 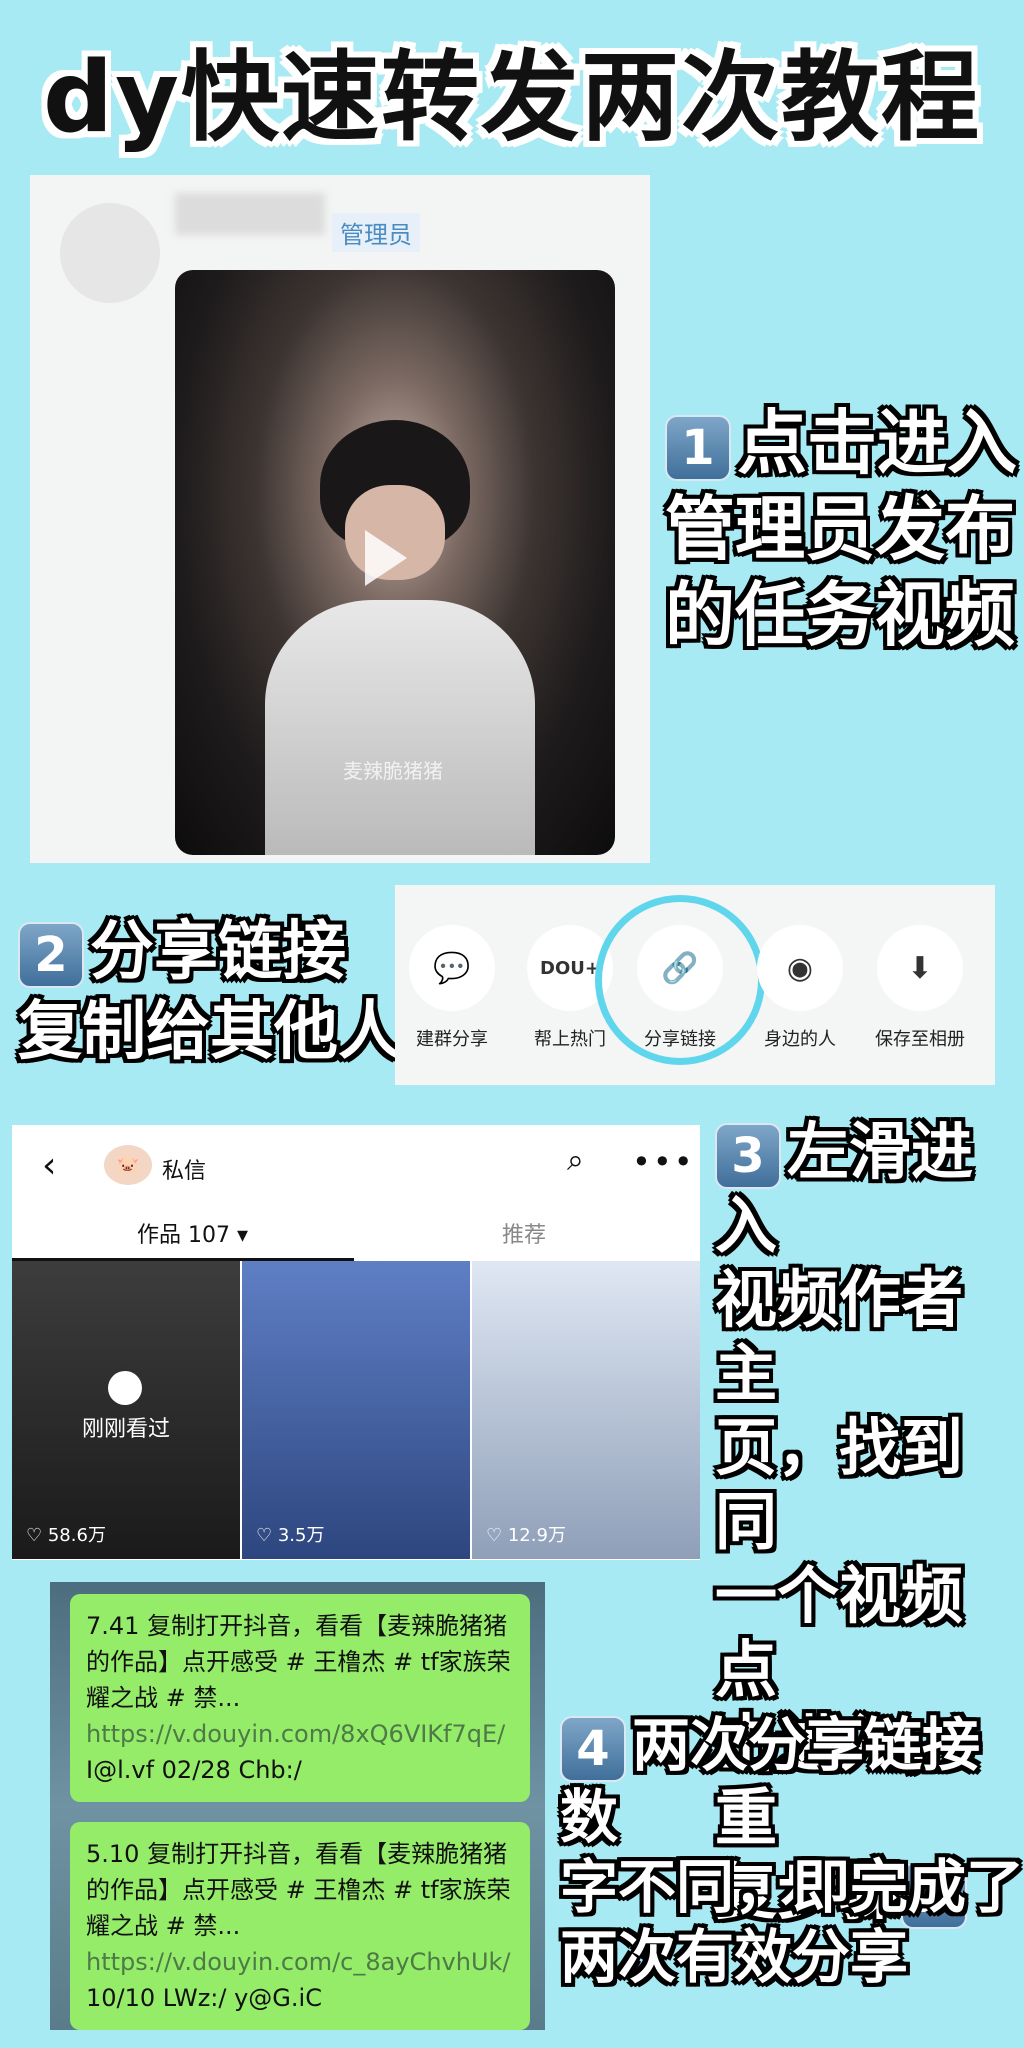 I want to click on task-video-thumbnail: 麦辣脆猪猪, so click(x=395, y=562).